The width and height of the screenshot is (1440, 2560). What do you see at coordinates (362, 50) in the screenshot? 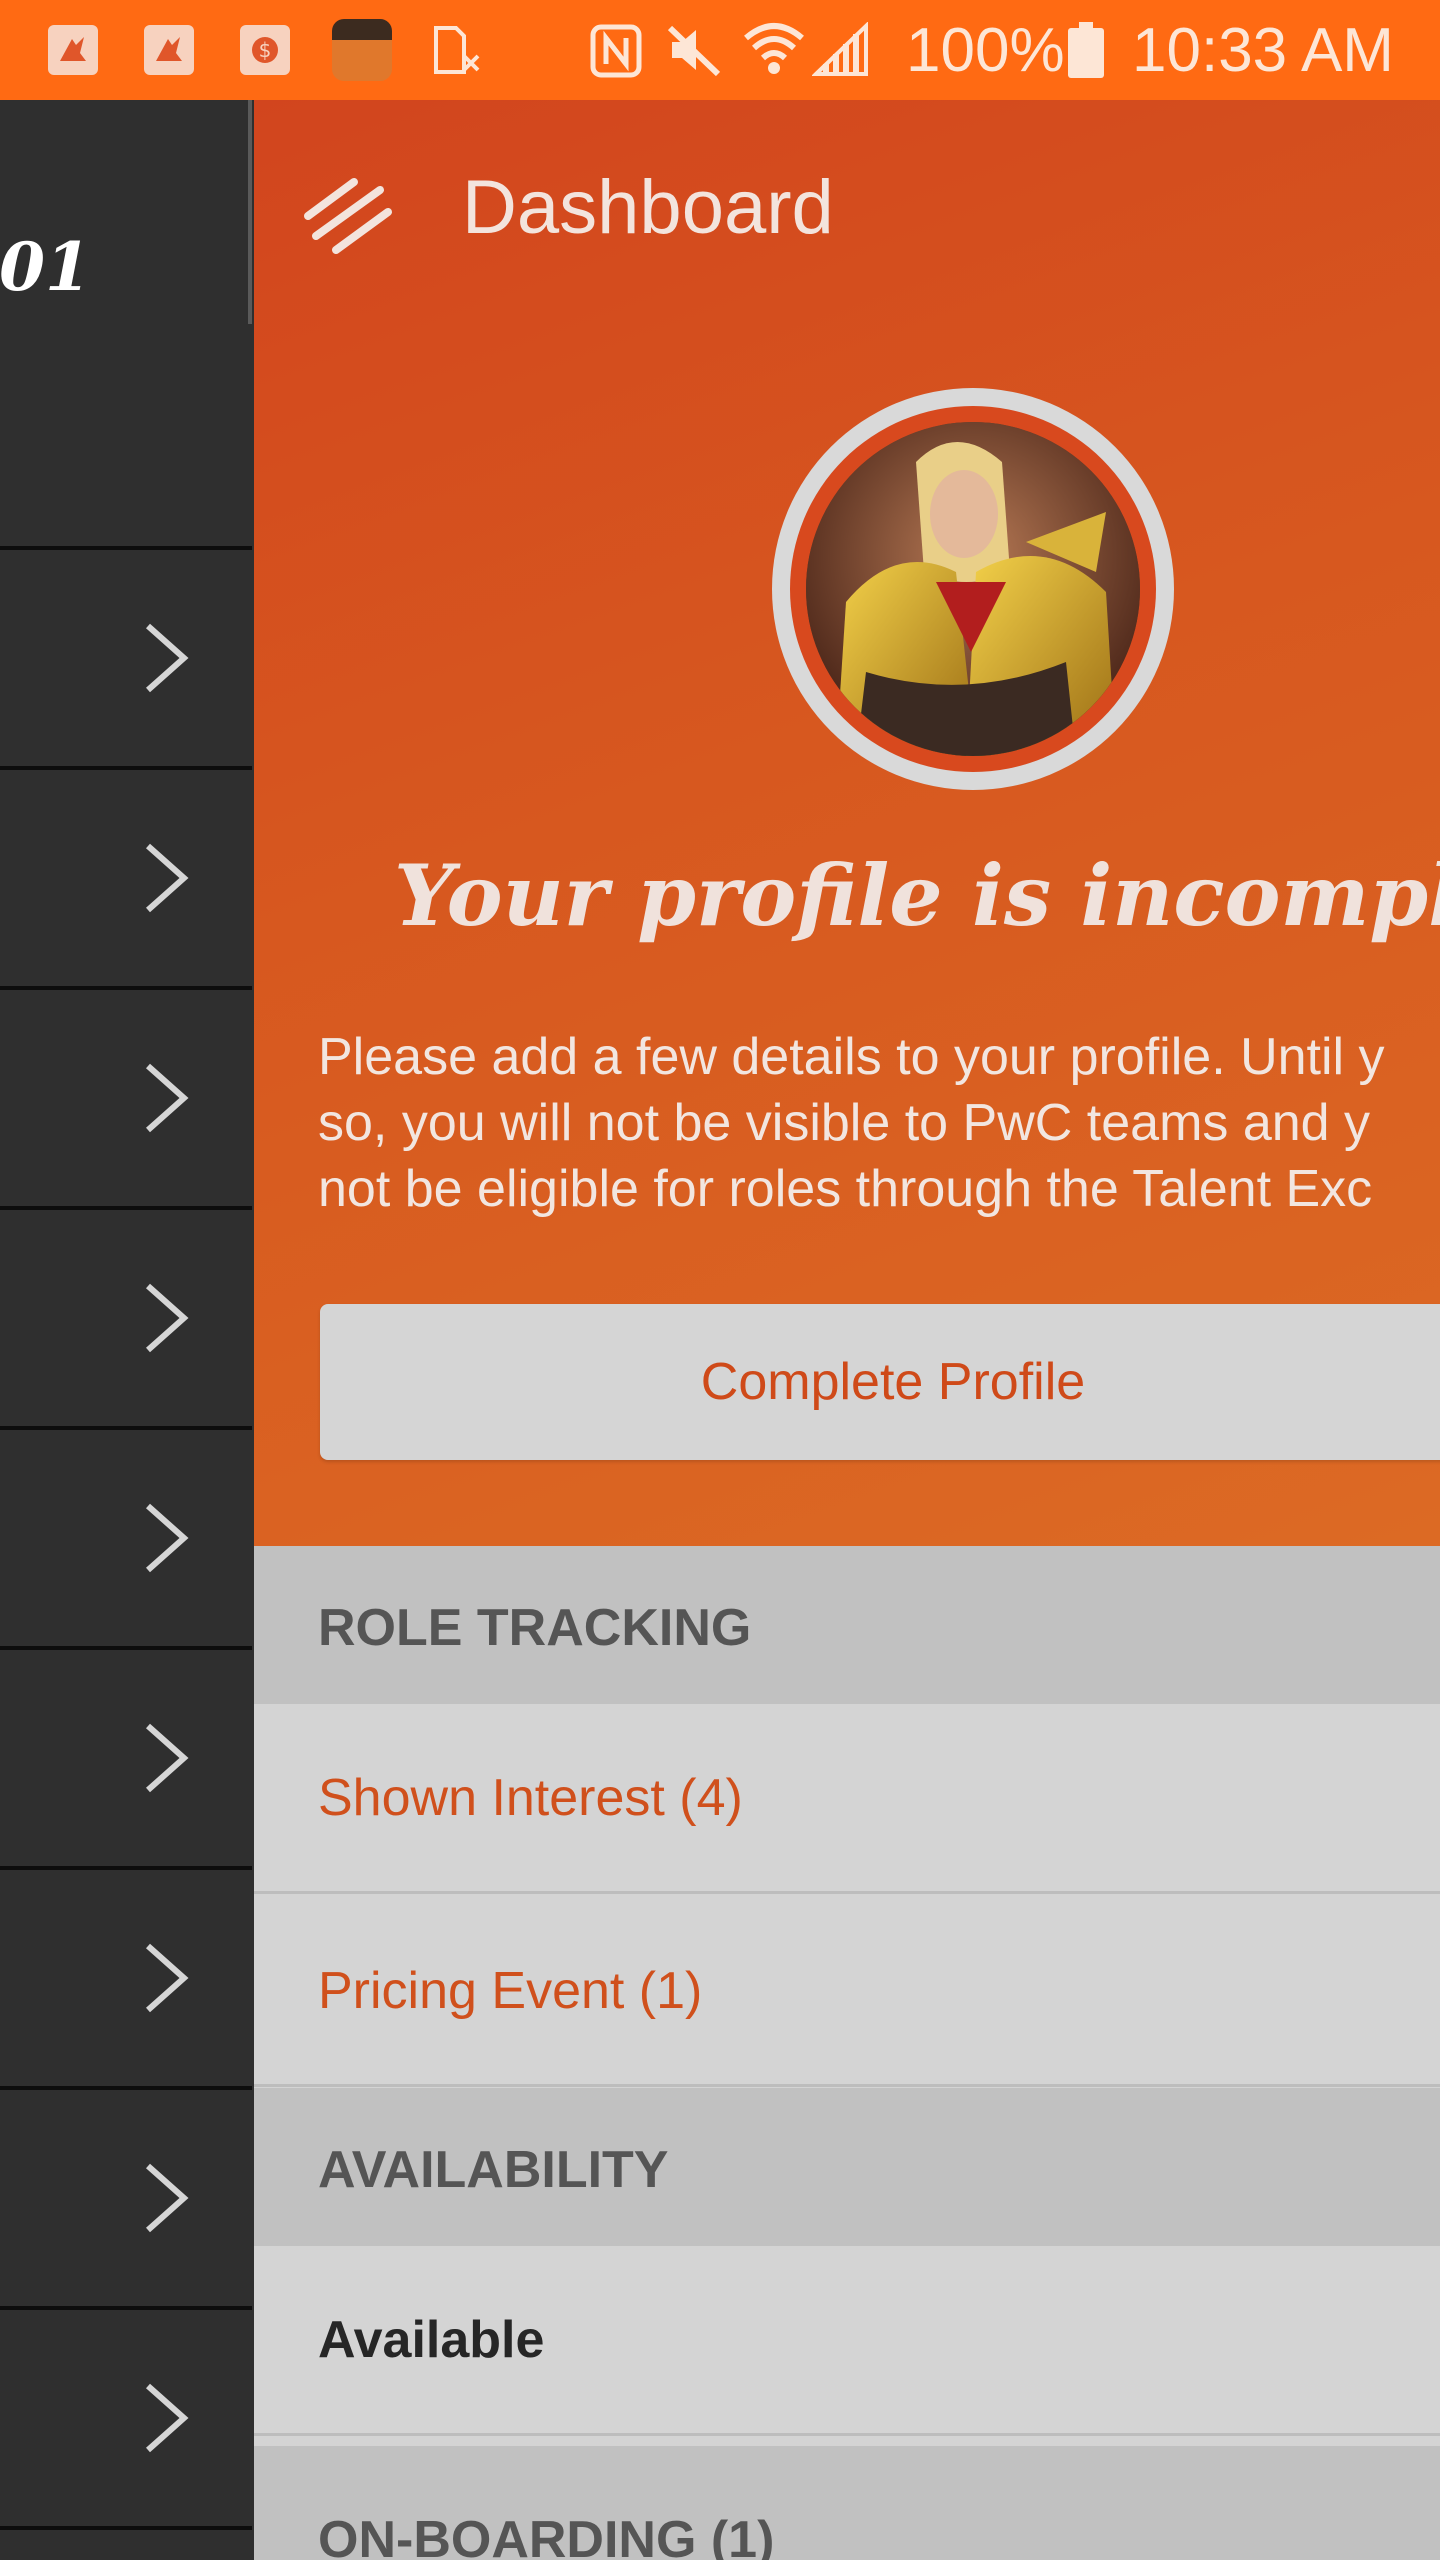
I see `app-badge-icon` at bounding box center [362, 50].